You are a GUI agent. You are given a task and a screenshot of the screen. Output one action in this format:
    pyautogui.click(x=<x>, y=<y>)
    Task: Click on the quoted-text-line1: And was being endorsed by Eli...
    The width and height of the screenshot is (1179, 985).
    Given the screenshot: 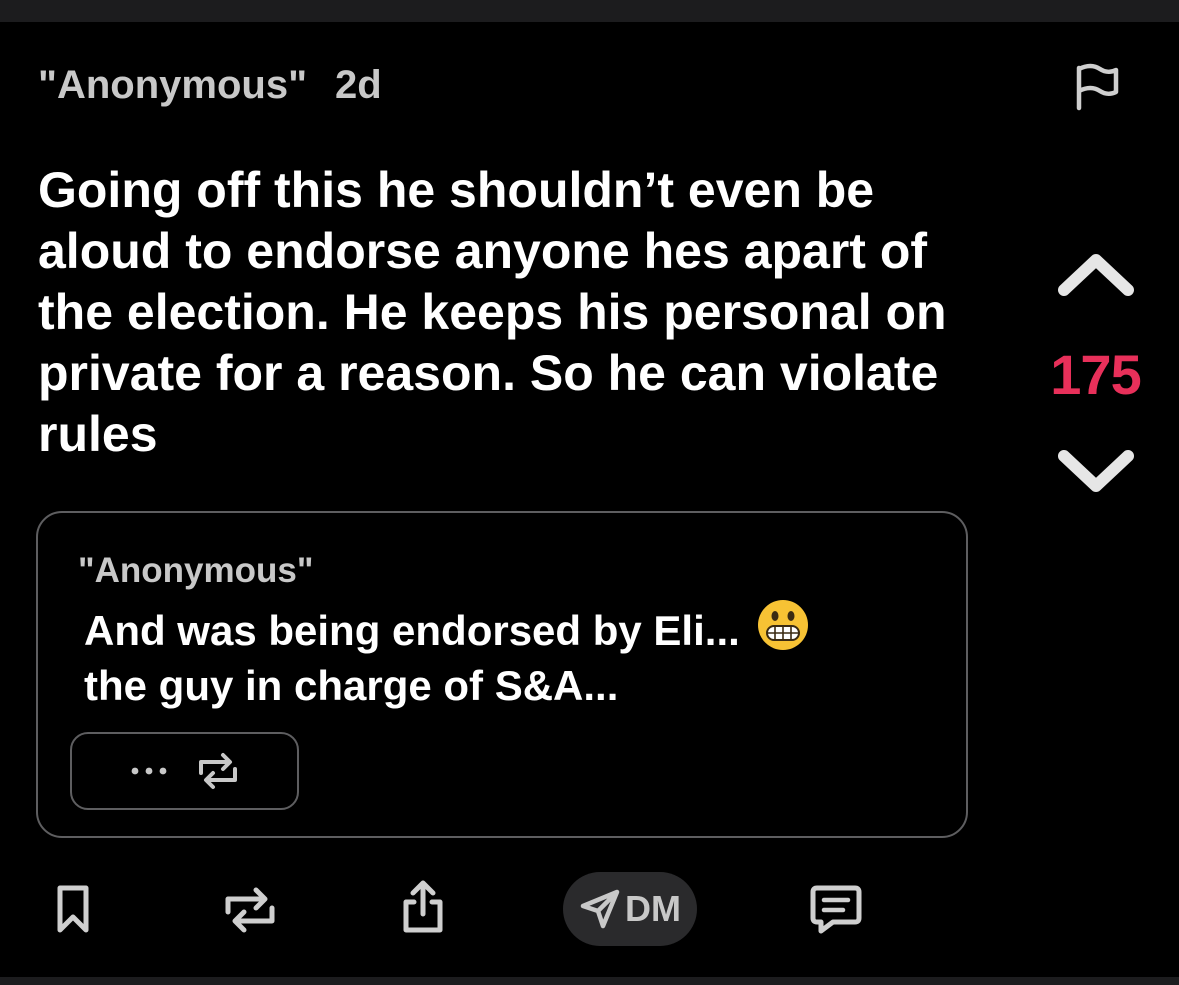 What is the action you would take?
    pyautogui.click(x=412, y=630)
    